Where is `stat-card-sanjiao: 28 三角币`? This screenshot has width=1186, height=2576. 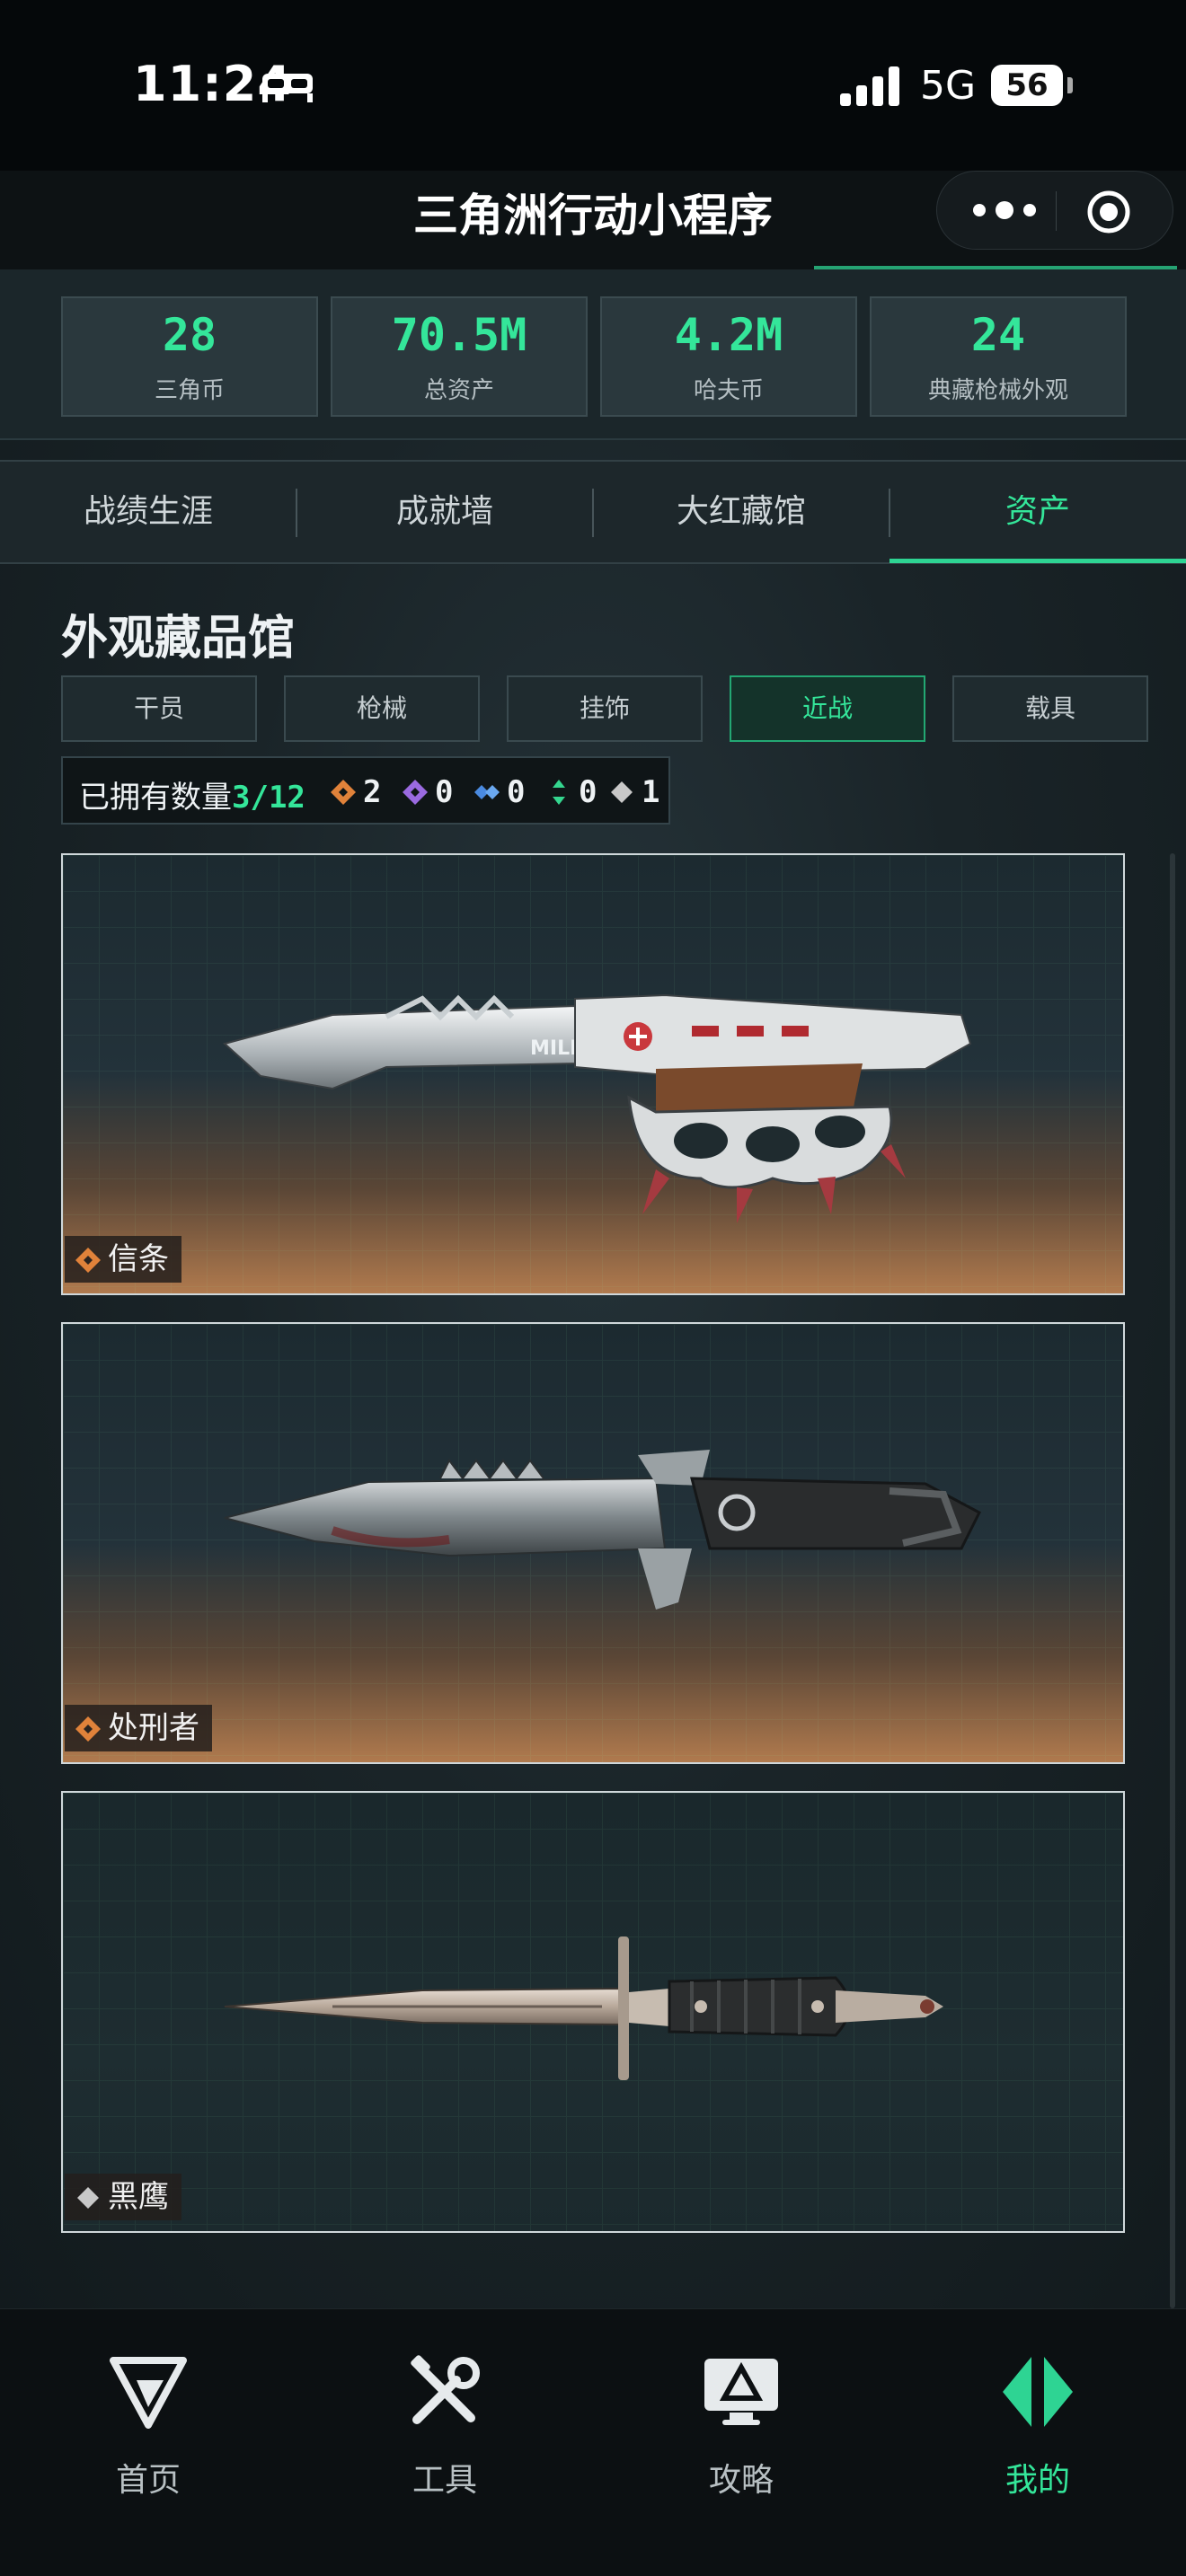
stat-card-sanjiao: 28 三角币 is located at coordinates (189, 356).